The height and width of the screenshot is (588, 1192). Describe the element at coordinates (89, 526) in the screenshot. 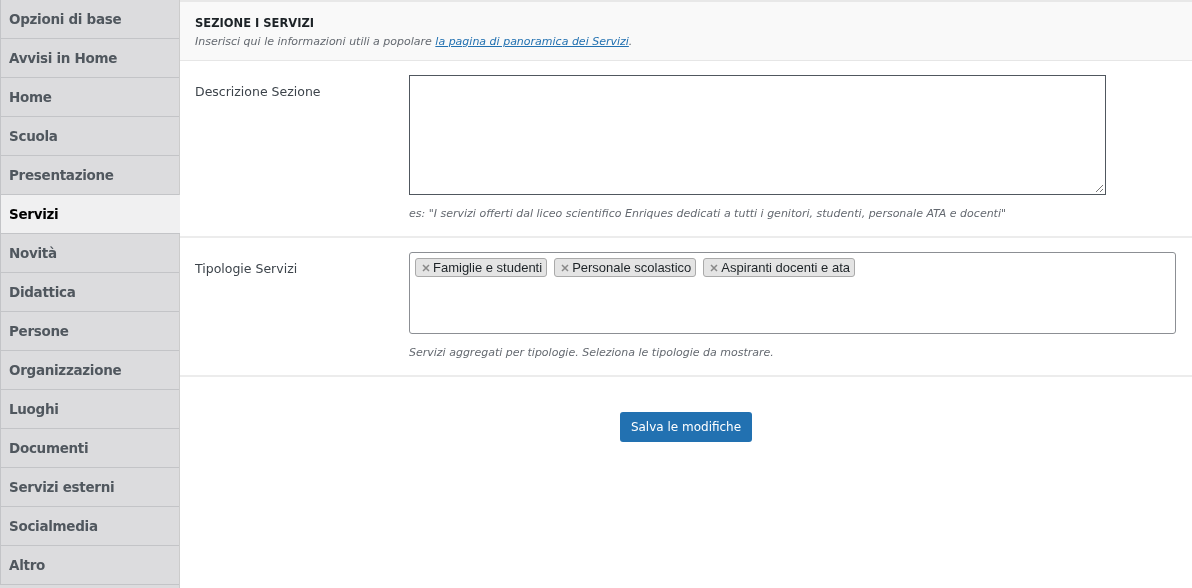

I see `sidebar-item: Socialmedia` at that location.